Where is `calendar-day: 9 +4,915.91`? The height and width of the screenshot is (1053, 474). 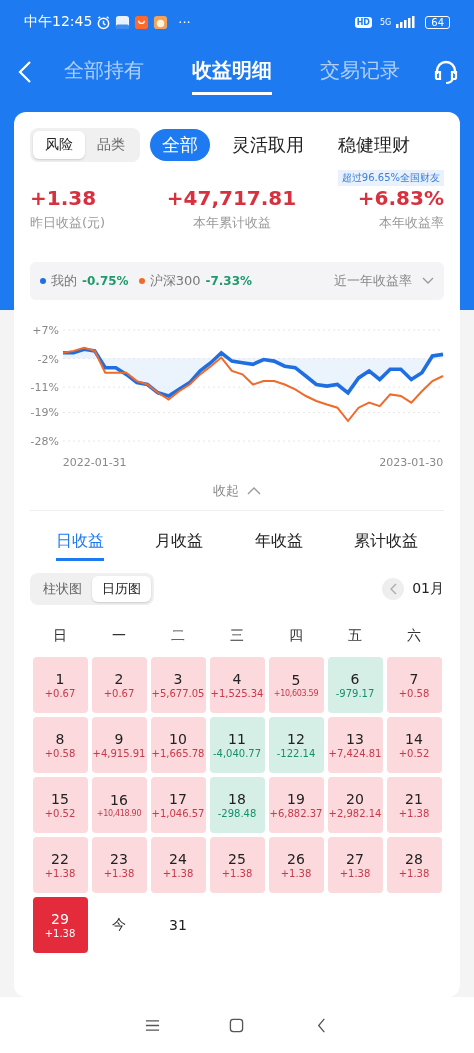
calendar-day: 9 +4,915.91 is located at coordinates (119, 745).